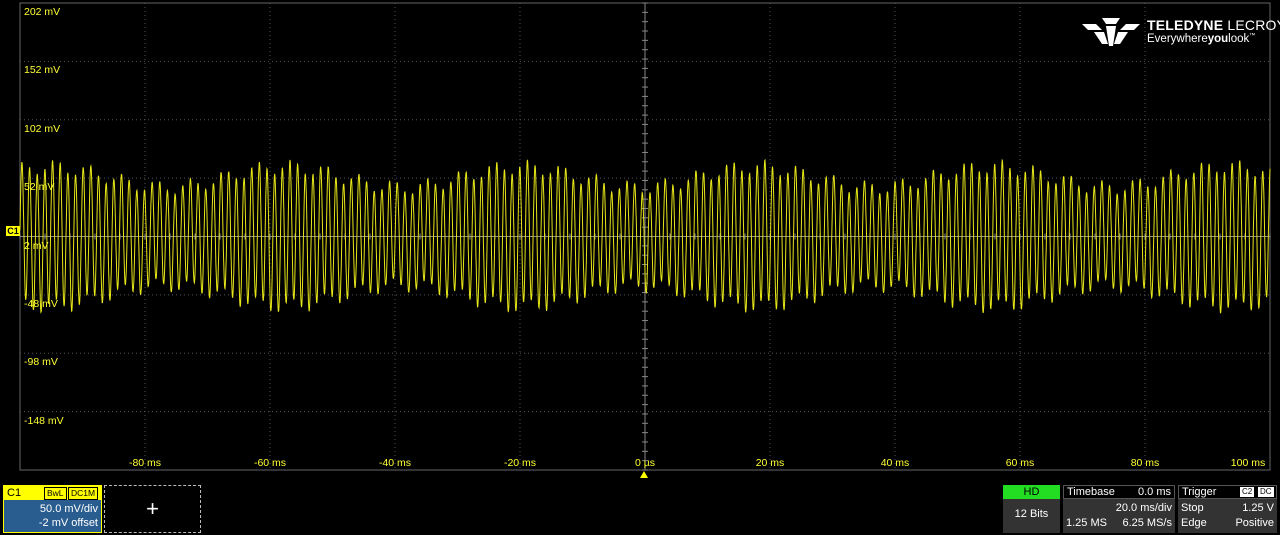 This screenshot has height=535, width=1280. I want to click on trademark-symbol: ™, so click(1252, 36).